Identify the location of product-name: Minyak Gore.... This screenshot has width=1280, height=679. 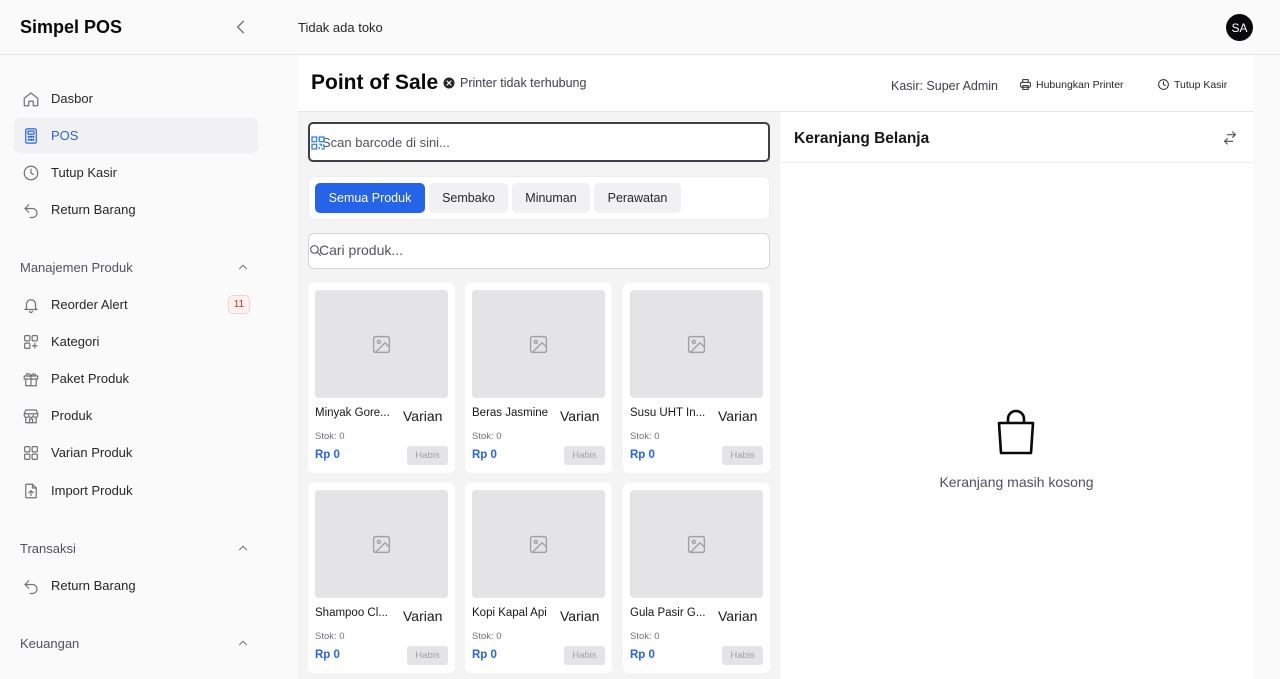
(352, 413).